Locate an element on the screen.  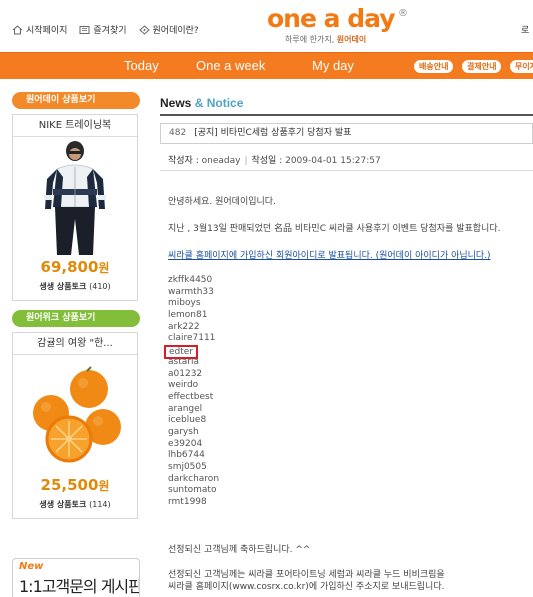
bookmark-link: 즐겨찾기 is located at coordinates (103, 29).